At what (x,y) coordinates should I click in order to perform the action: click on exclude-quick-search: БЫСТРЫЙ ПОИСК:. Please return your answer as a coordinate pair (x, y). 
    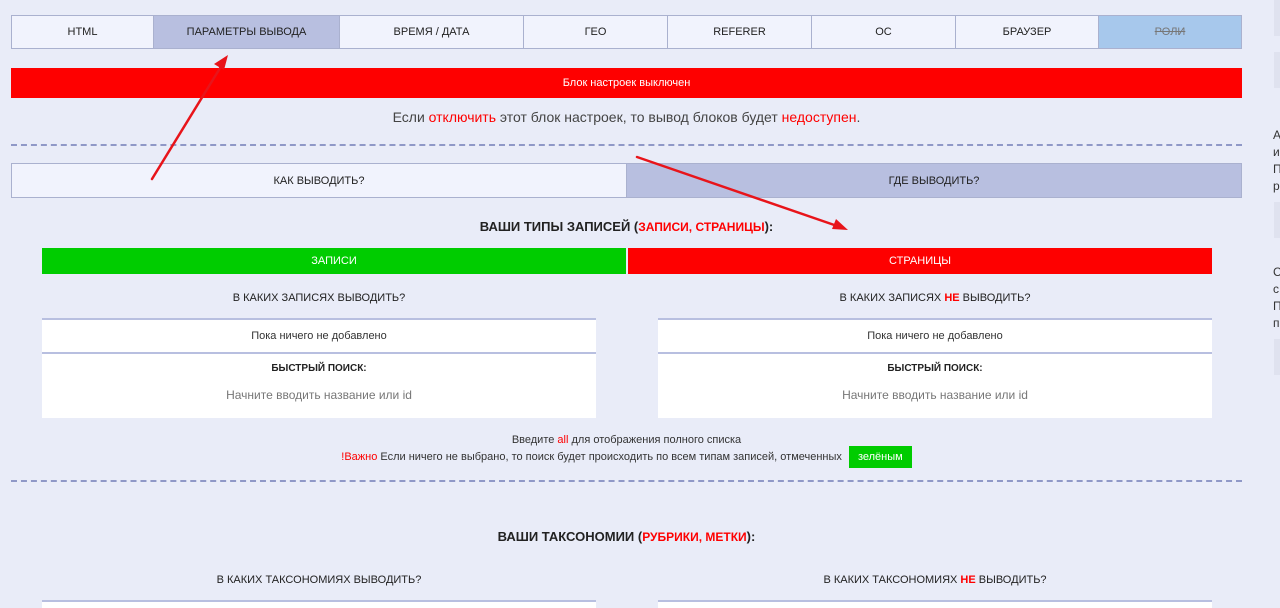
    Looking at the image, I should click on (935, 385).